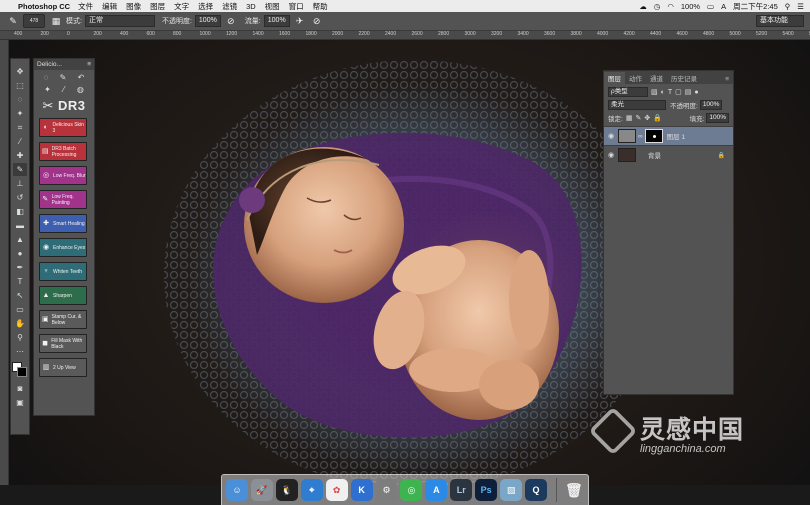 This screenshot has width=810, height=505. What do you see at coordinates (157, 6) in the screenshot?
I see `menu-layer: 图层` at bounding box center [157, 6].